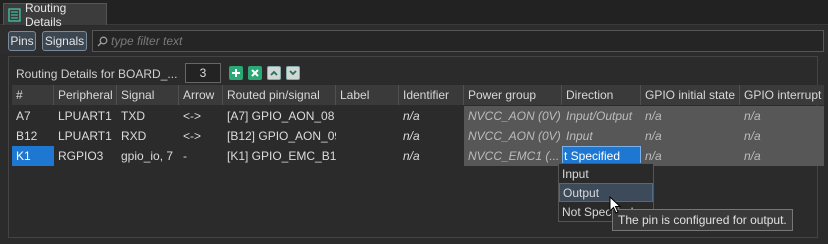 The width and height of the screenshot is (828, 244). I want to click on column-header: Identifier, so click(431, 95).